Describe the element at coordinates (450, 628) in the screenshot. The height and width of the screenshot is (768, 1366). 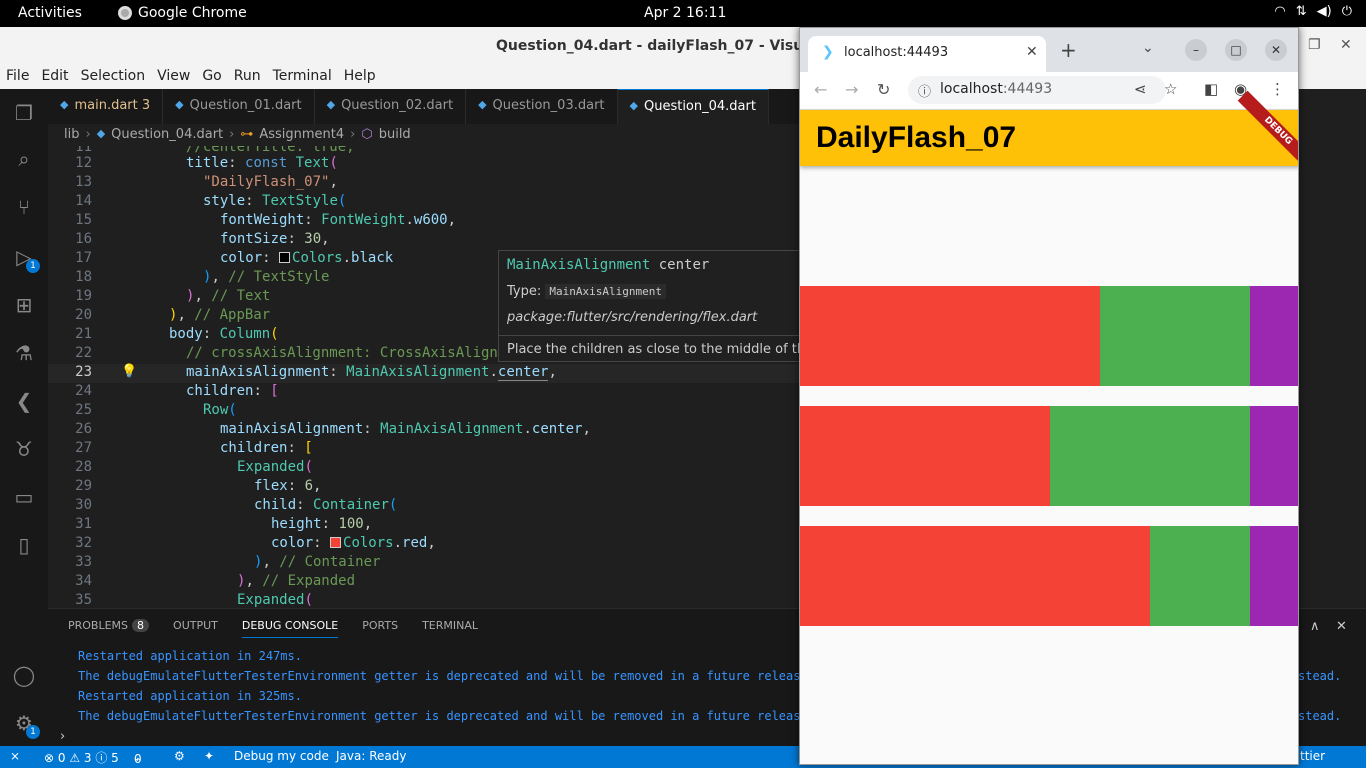
I see `tab-terminal: TERMINAL` at that location.